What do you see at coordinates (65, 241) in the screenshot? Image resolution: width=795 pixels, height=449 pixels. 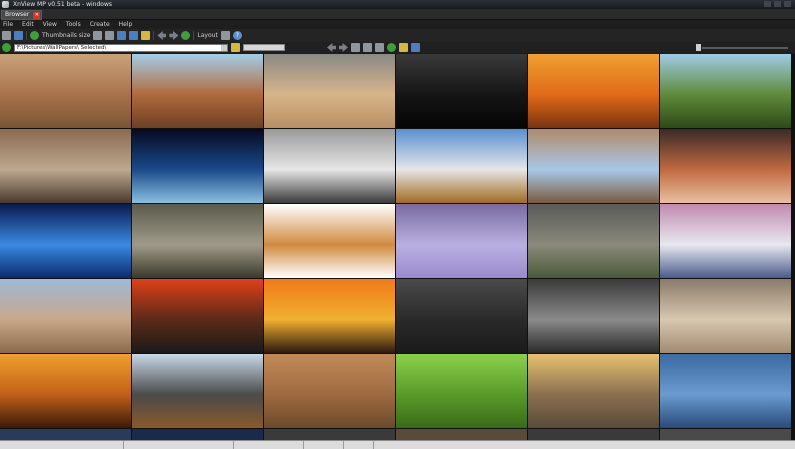 I see `thumbnail-ice-cave` at bounding box center [65, 241].